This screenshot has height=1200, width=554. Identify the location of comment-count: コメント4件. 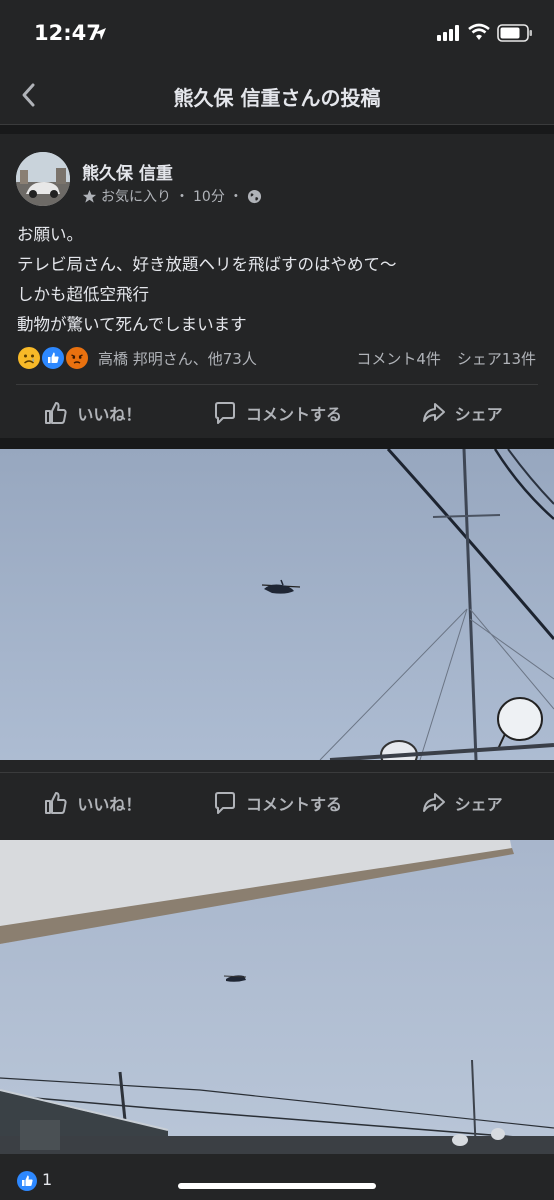
(398, 358).